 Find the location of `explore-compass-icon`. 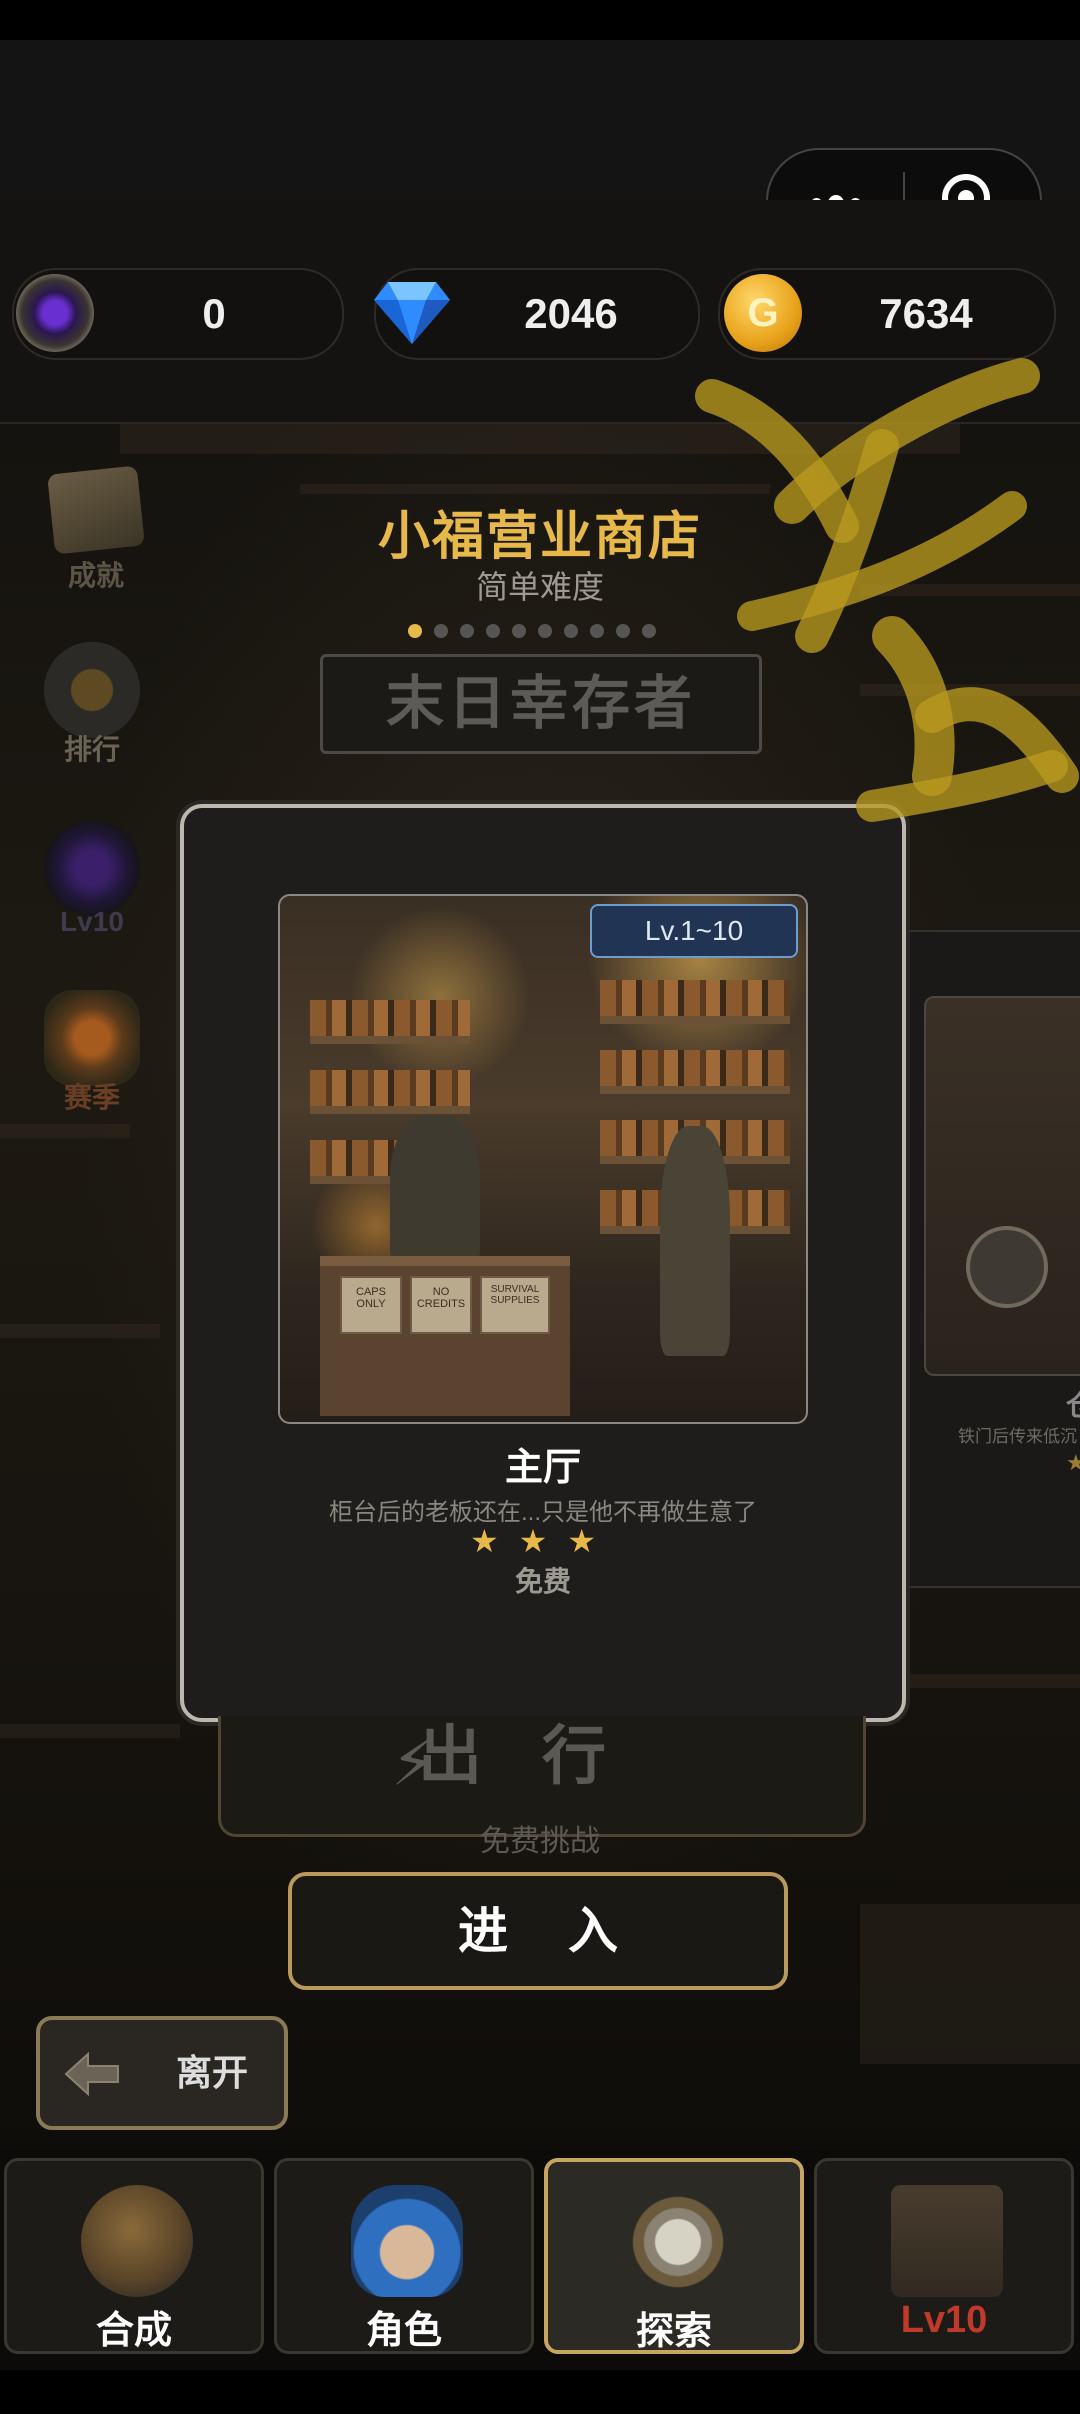

explore-compass-icon is located at coordinates (678, 2242).